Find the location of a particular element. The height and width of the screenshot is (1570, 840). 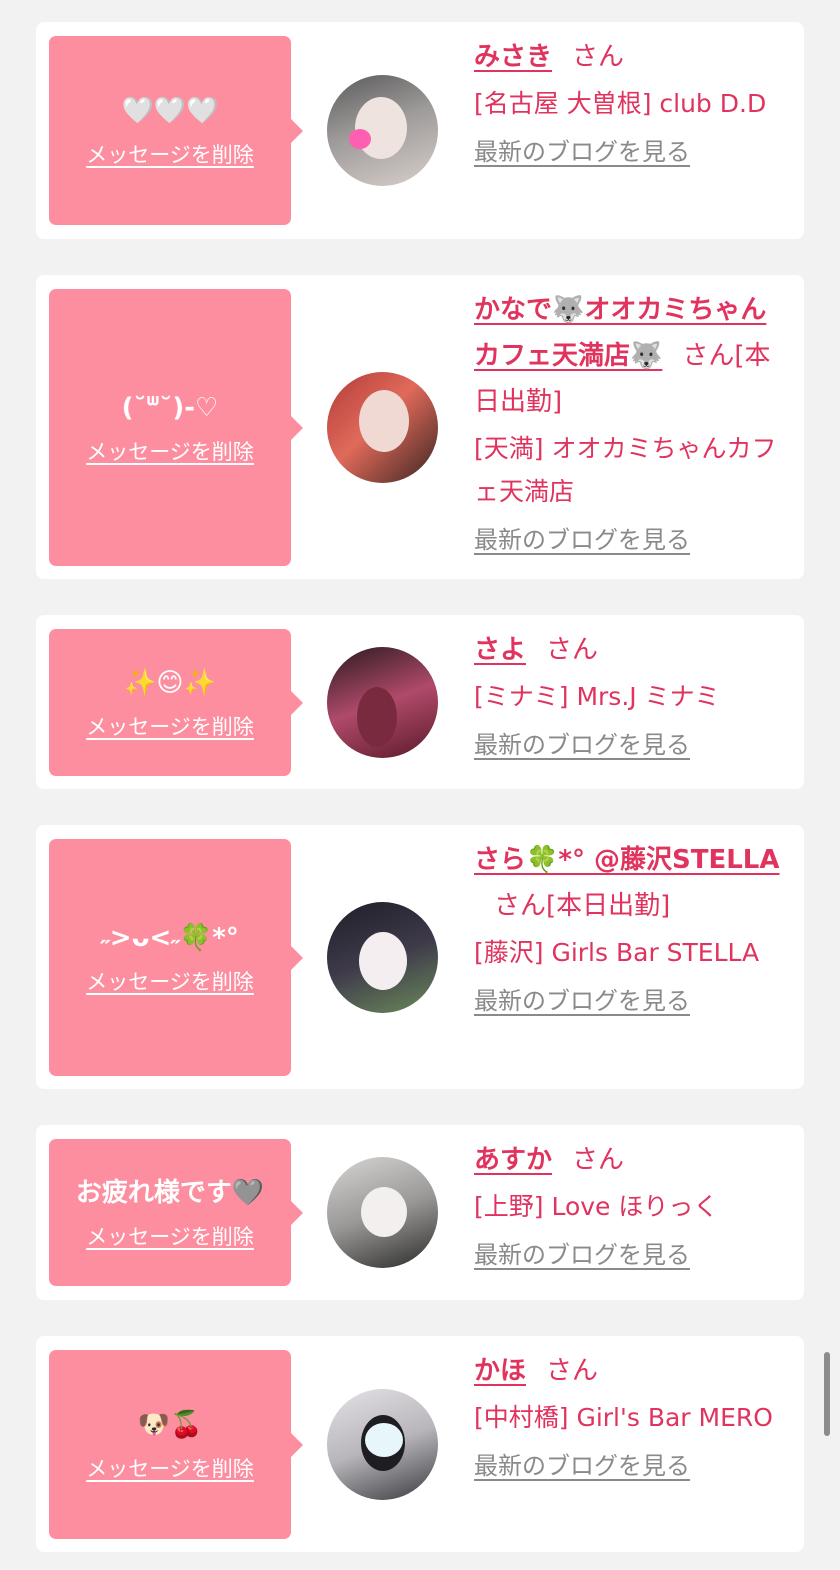

cast-name-link: みさき is located at coordinates (513, 57).